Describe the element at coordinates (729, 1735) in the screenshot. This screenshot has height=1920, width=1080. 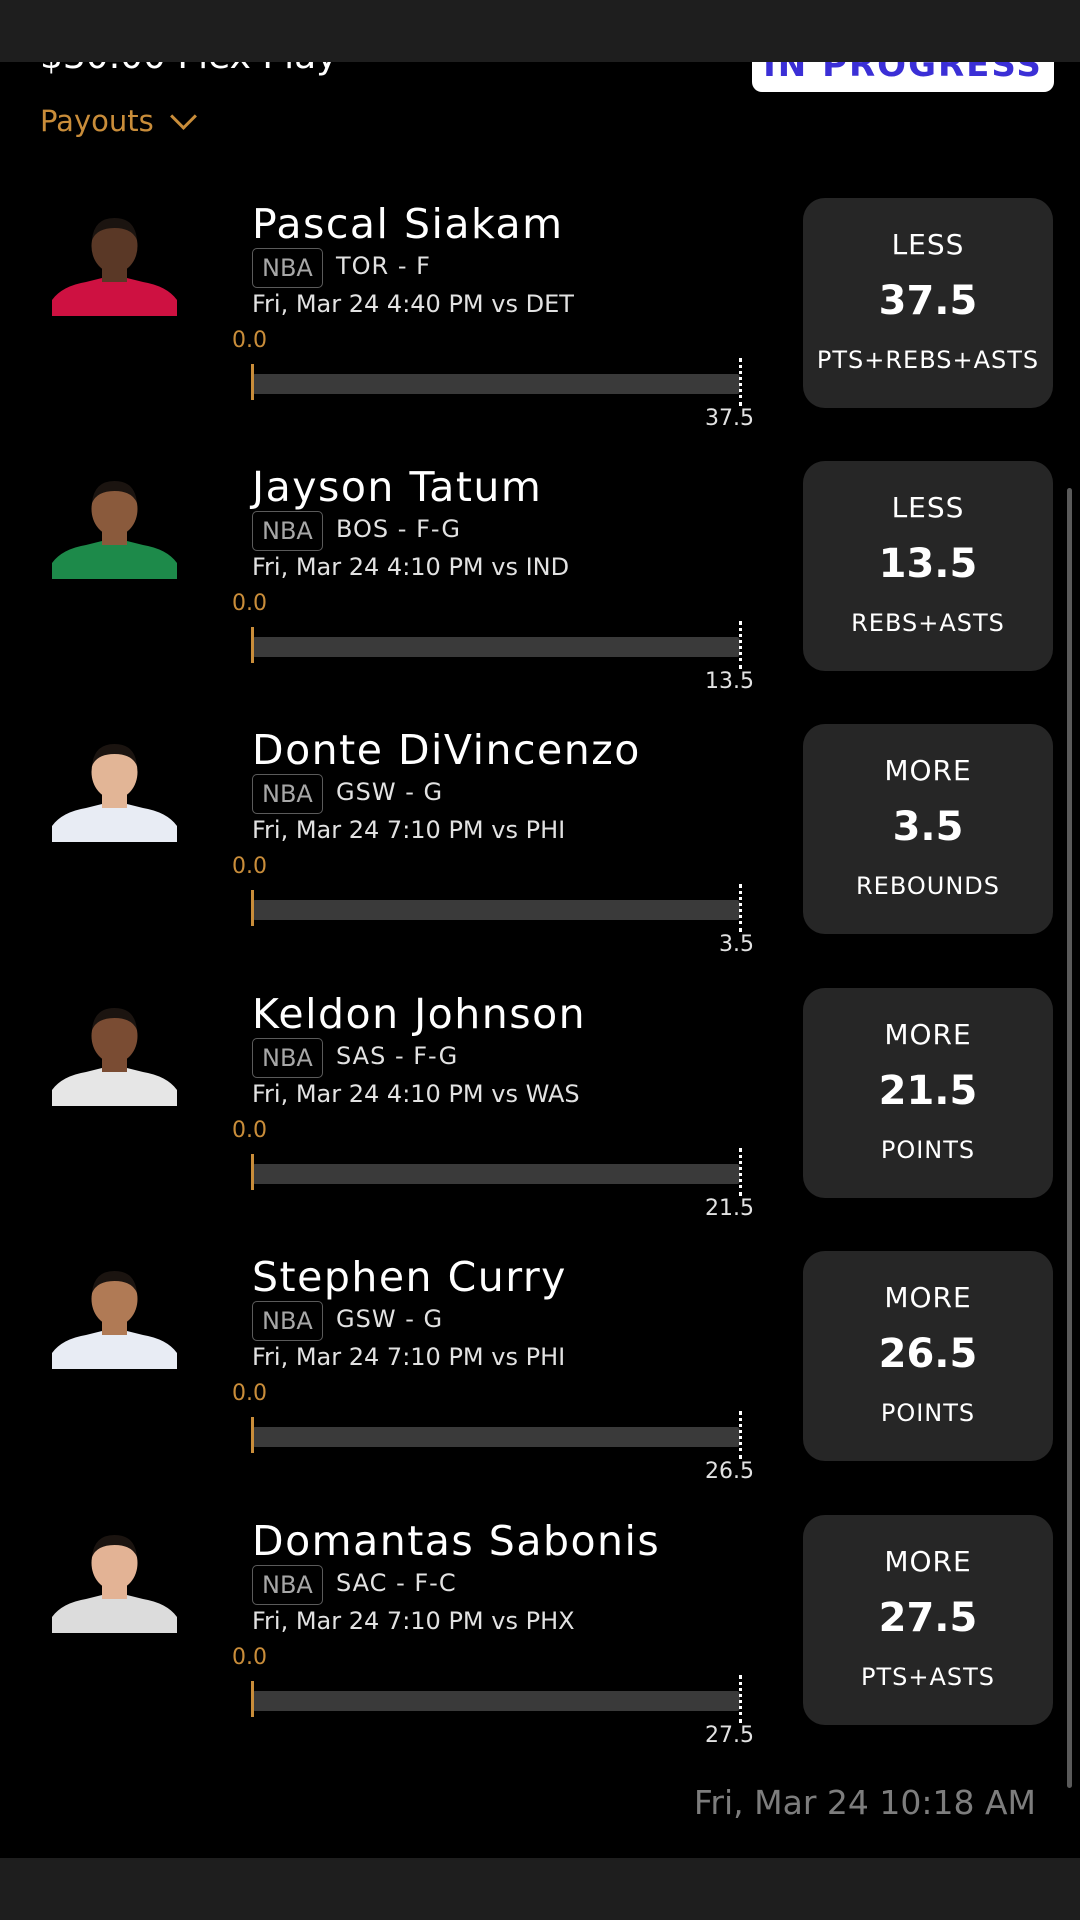
I see `line-value-label: 27.5` at that location.